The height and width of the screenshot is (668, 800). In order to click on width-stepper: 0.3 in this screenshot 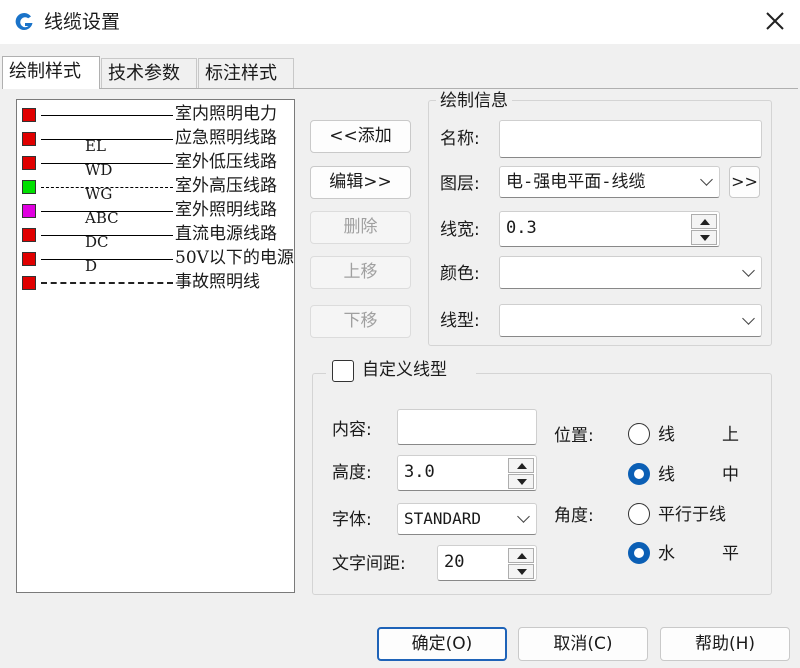, I will do `click(609, 229)`.